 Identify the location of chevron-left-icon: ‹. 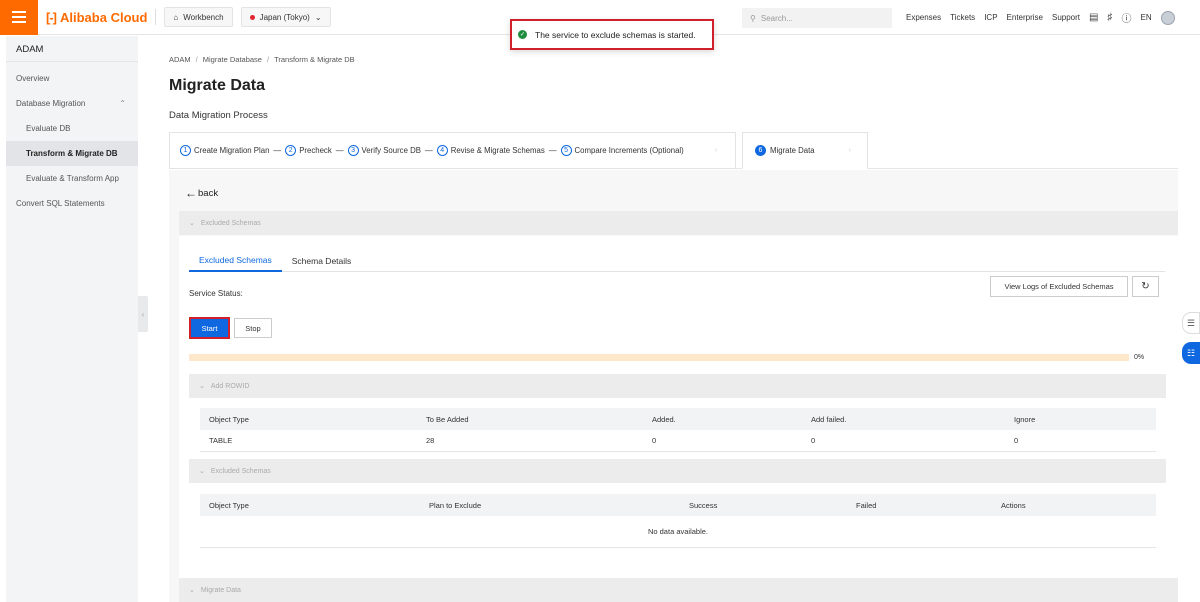
(143, 314).